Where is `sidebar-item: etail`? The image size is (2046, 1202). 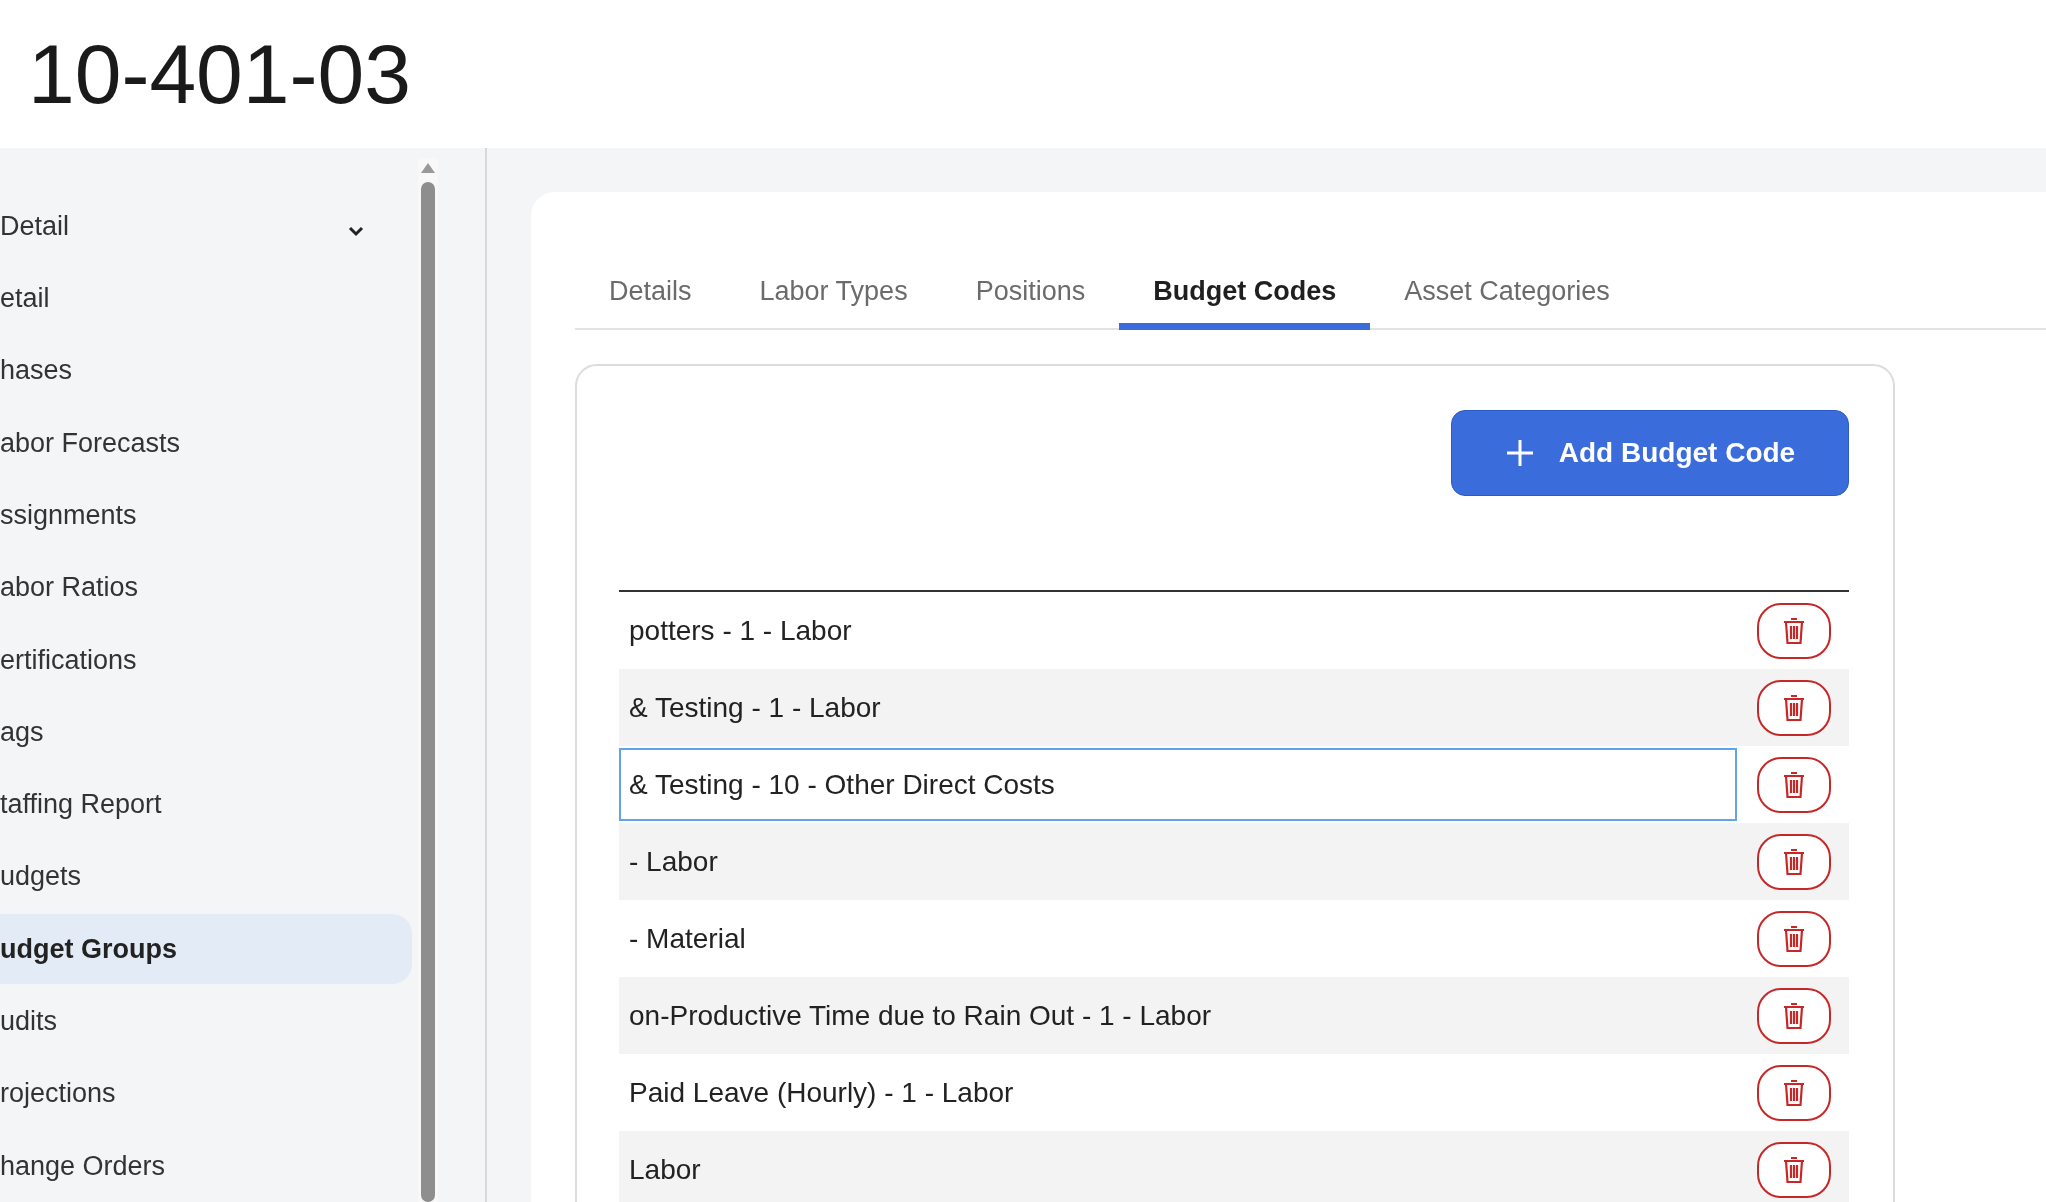
sidebar-item: etail is located at coordinates (206, 298).